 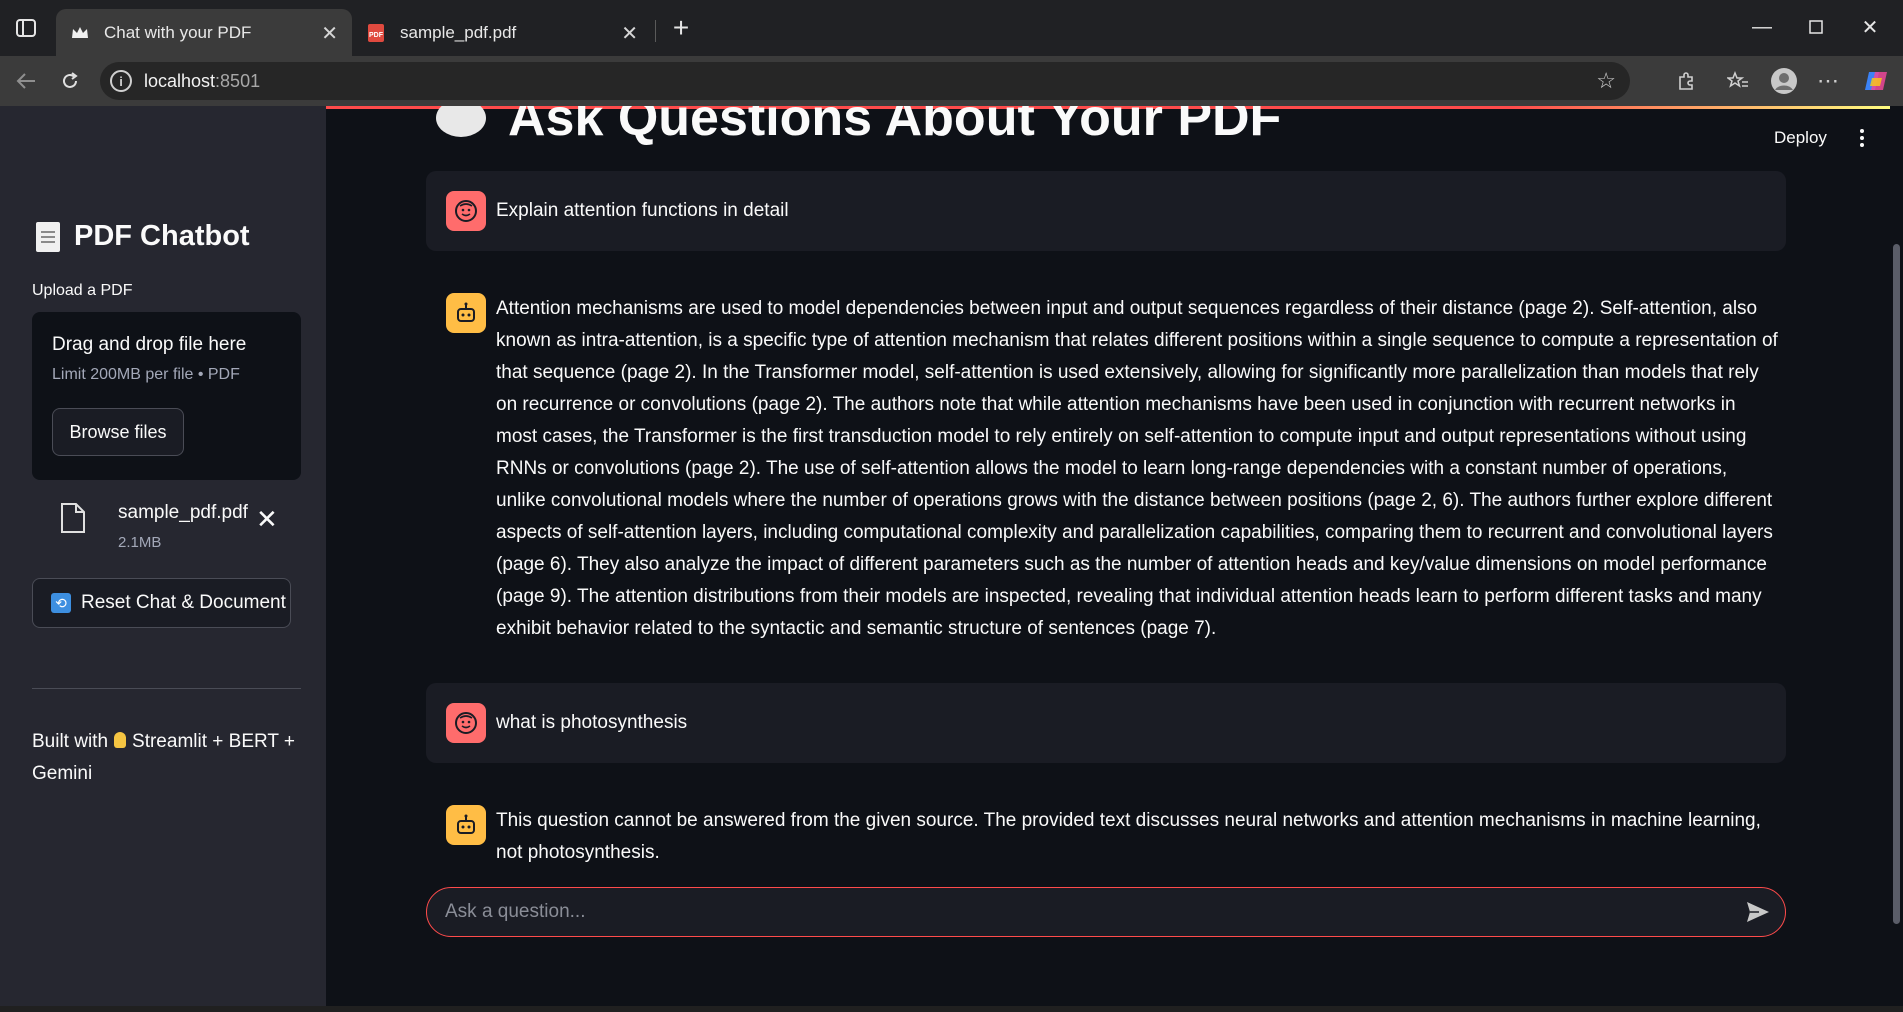 What do you see at coordinates (161, 603) in the screenshot?
I see `reset-chat-button: ⟲ Reset Chat & Document` at bounding box center [161, 603].